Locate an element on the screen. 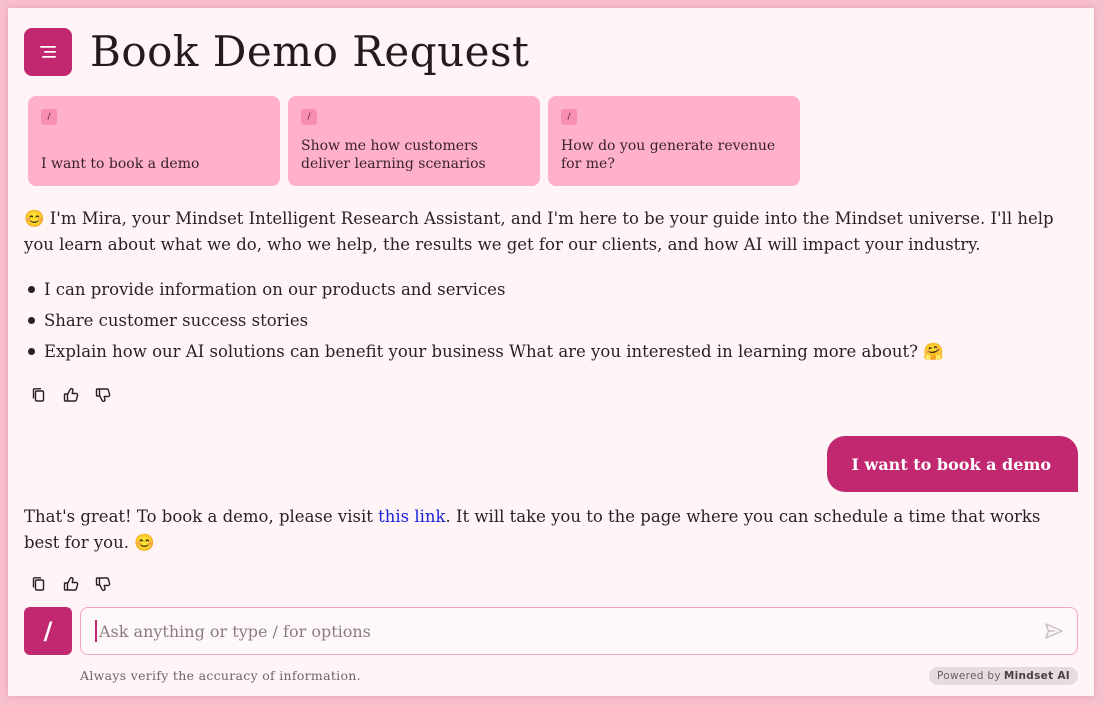 This screenshot has width=1104, height=706. menu-button is located at coordinates (48, 52).